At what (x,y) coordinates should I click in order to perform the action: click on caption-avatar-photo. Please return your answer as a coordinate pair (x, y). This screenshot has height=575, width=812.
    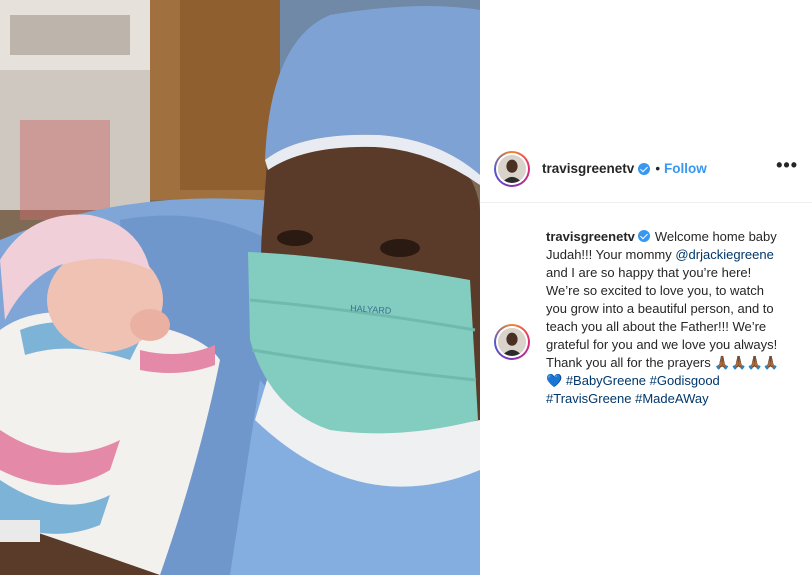
    Looking at the image, I should click on (512, 342).